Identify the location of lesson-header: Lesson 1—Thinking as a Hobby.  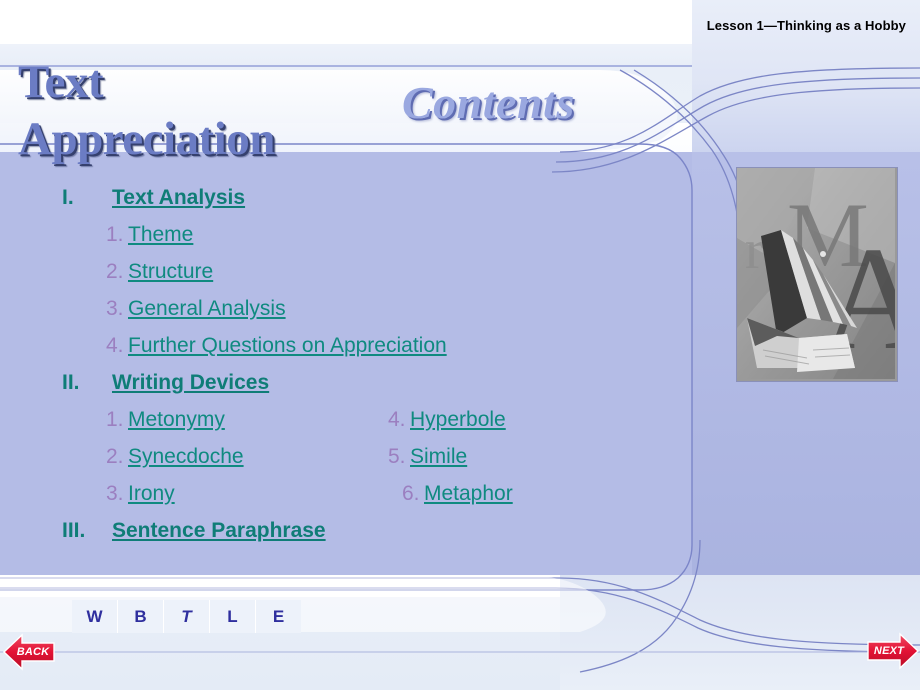
(806, 25).